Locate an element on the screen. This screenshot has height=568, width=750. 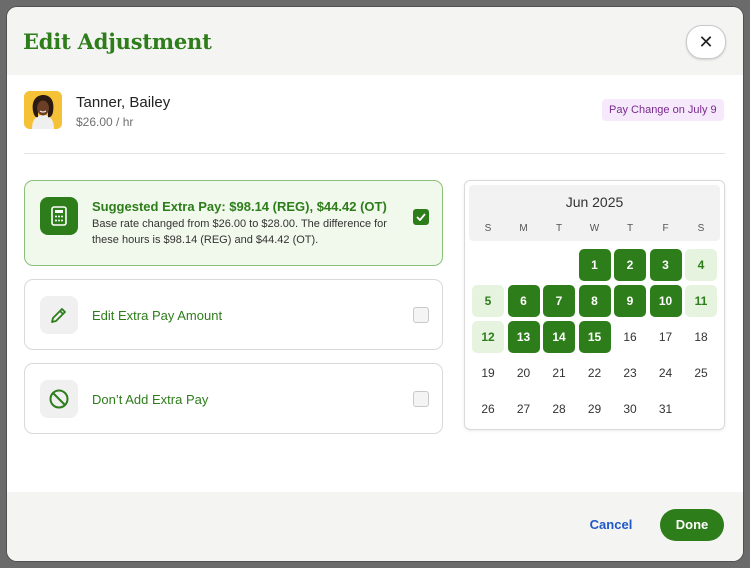
pay-change-badge: Pay Change on July 9 is located at coordinates (663, 110).